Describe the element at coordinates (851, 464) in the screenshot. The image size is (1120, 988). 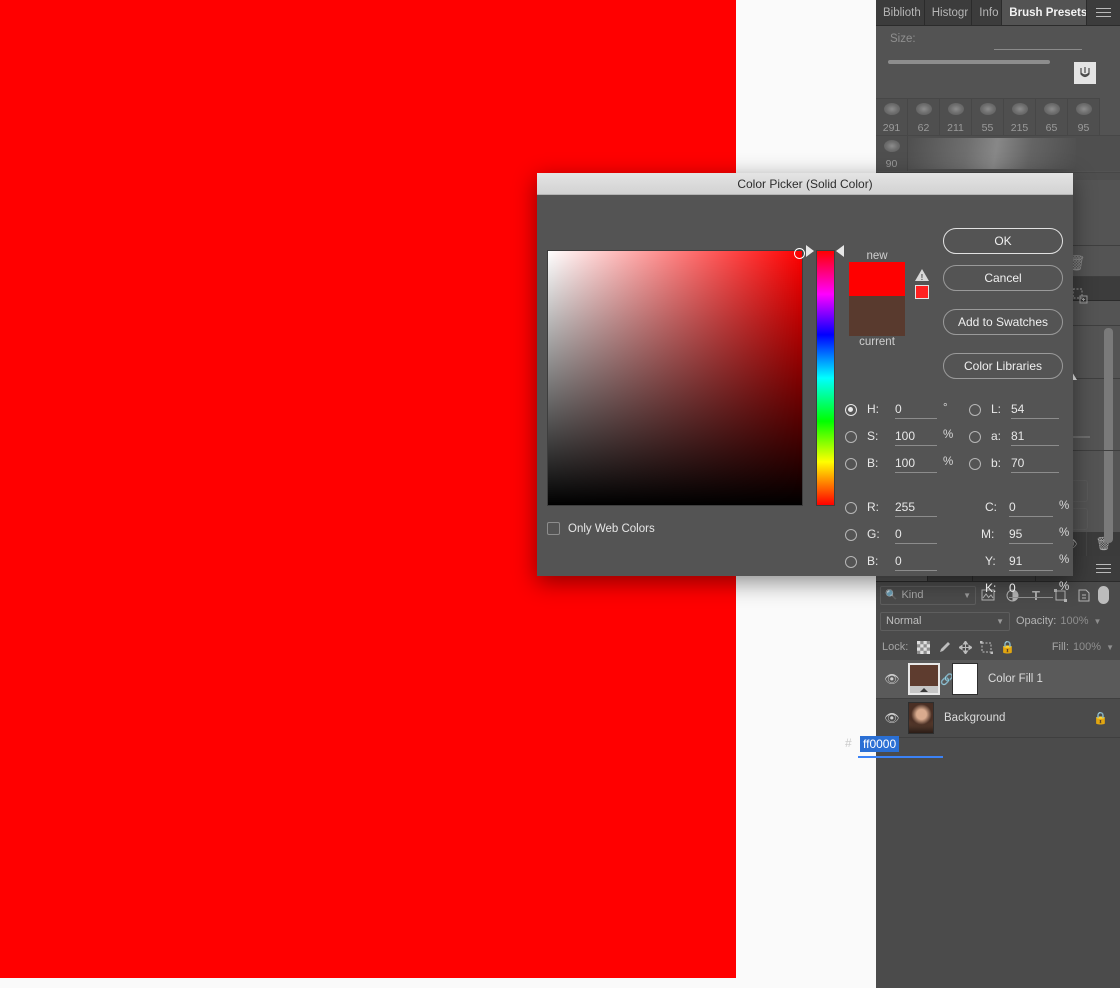
I see `radio-brightness` at that location.